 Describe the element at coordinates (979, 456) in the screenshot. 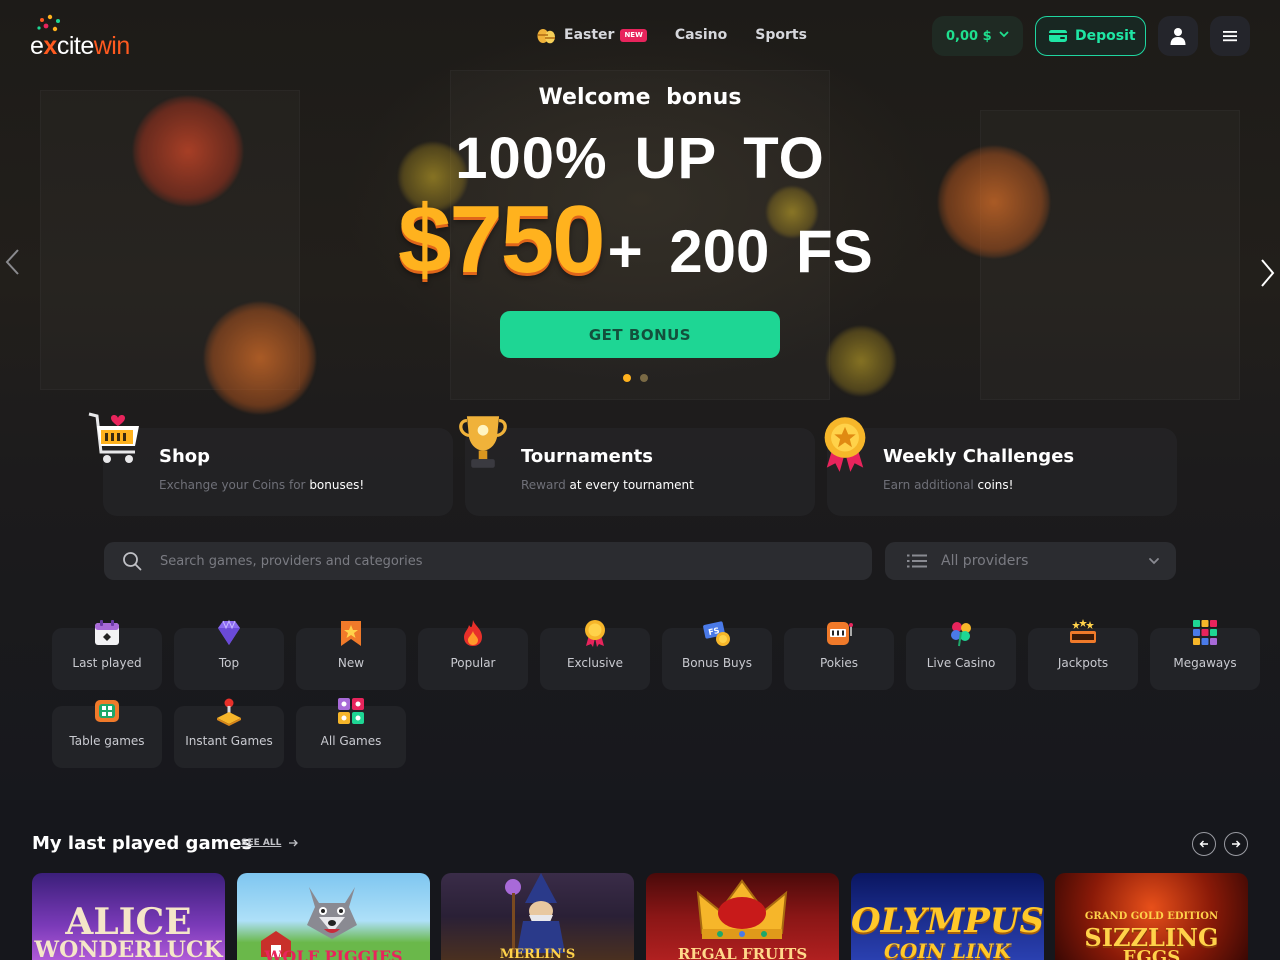

I see `promo-weekly-title: Weekly Challenges` at that location.